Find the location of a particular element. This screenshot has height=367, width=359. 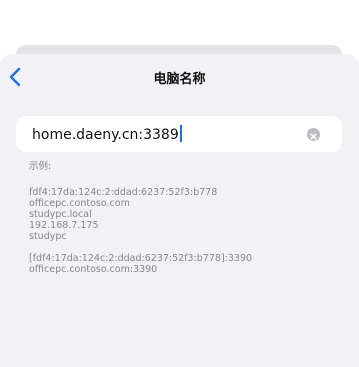

example-item: studypc.local is located at coordinates (60, 214).